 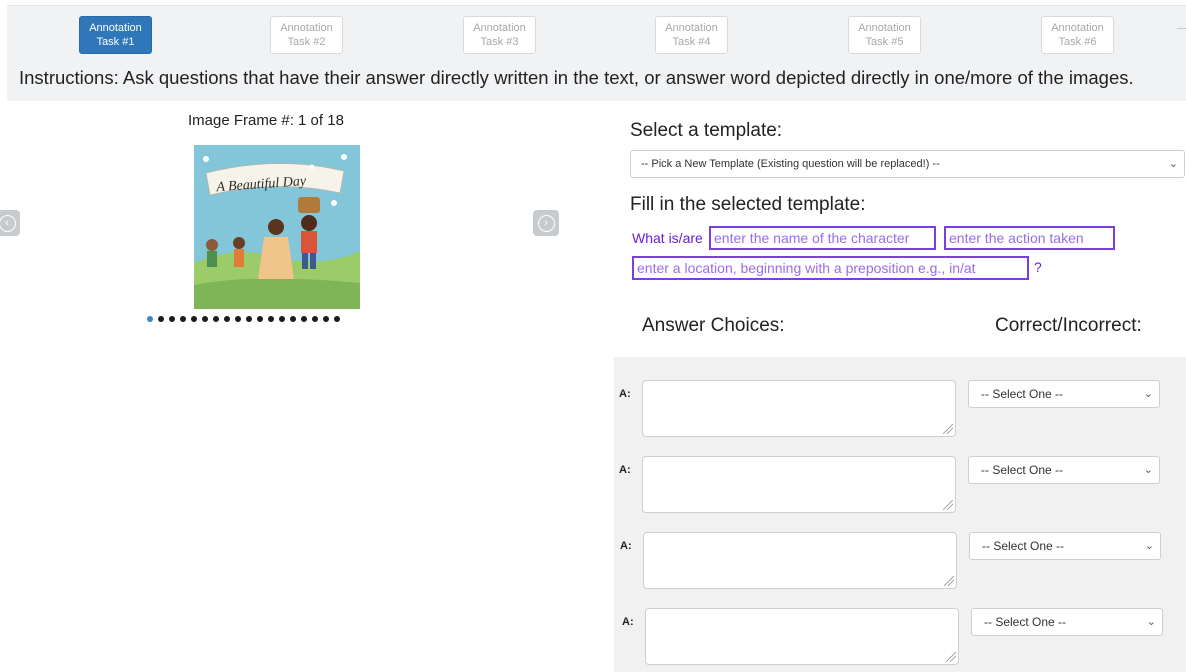 I want to click on action-input-placeholder: enter the action taken, so click(x=1016, y=238).